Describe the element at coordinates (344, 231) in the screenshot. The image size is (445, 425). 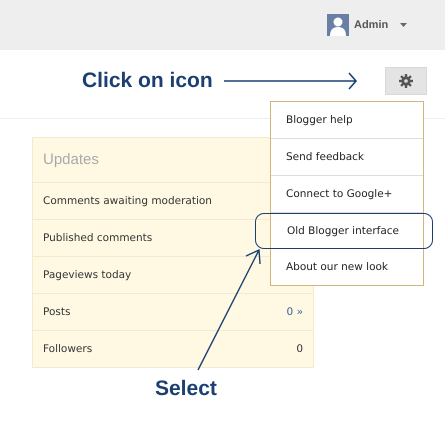
I see `menu-item: Old Blogger interface` at that location.